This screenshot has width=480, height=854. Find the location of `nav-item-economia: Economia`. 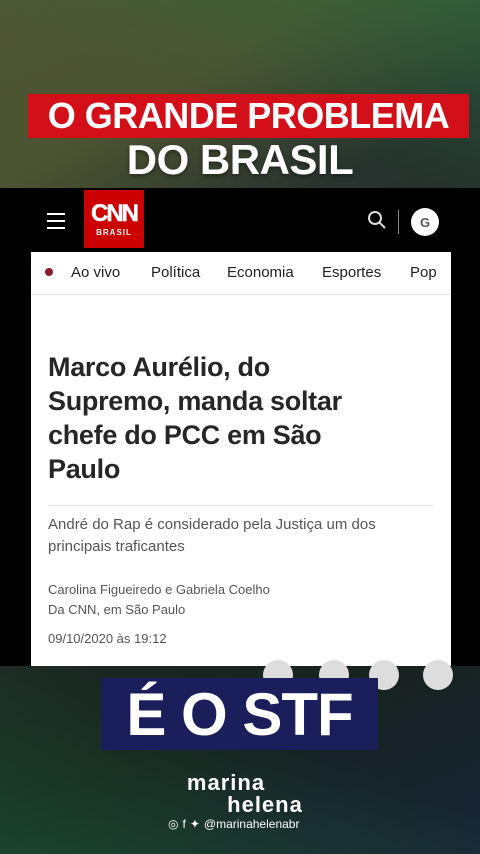

nav-item-economia: Economia is located at coordinates (260, 272).